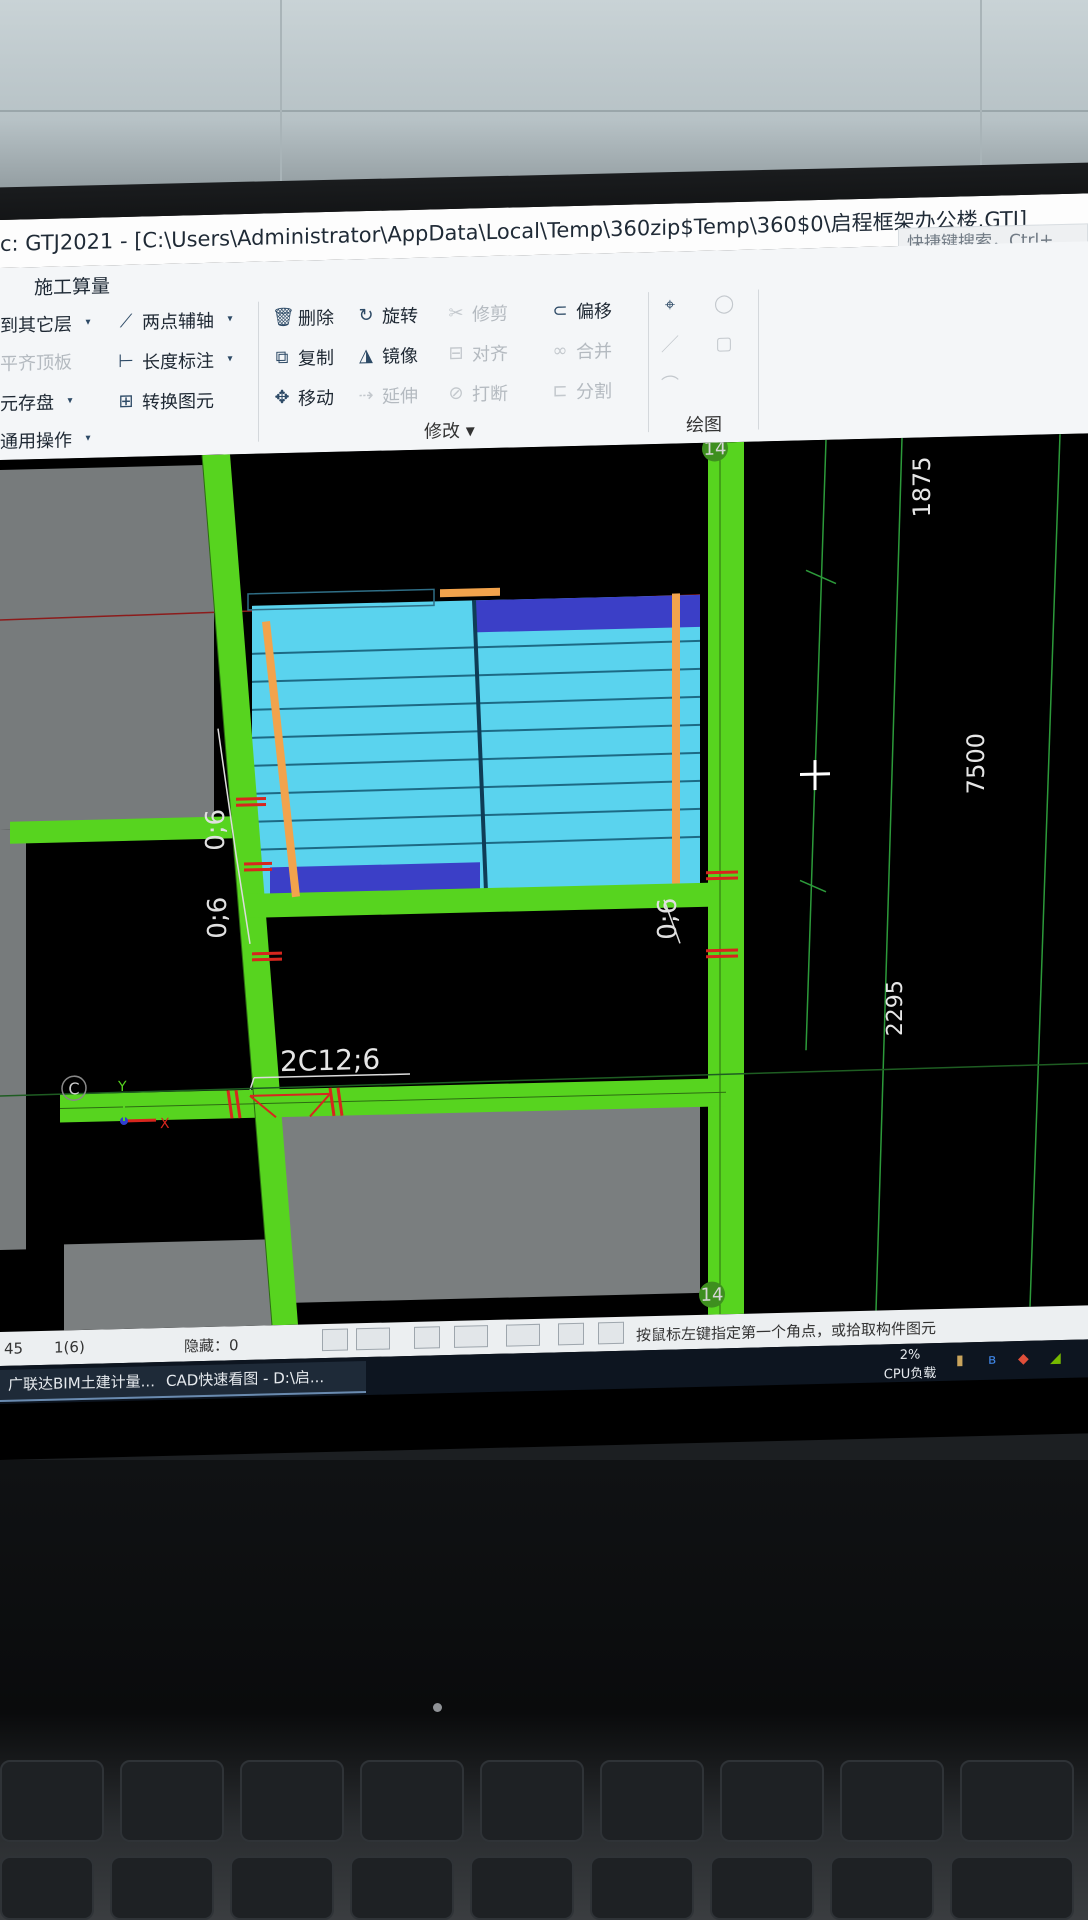 The width and height of the screenshot is (1088, 1920). What do you see at coordinates (560, 391) in the screenshot?
I see `split-icon: ⊏` at bounding box center [560, 391].